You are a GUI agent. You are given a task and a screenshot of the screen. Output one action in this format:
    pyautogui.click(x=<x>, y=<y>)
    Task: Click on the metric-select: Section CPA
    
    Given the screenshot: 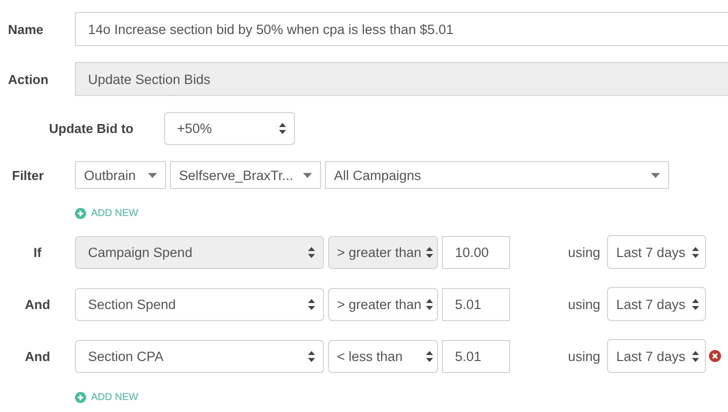 What is the action you would take?
    pyautogui.click(x=199, y=356)
    